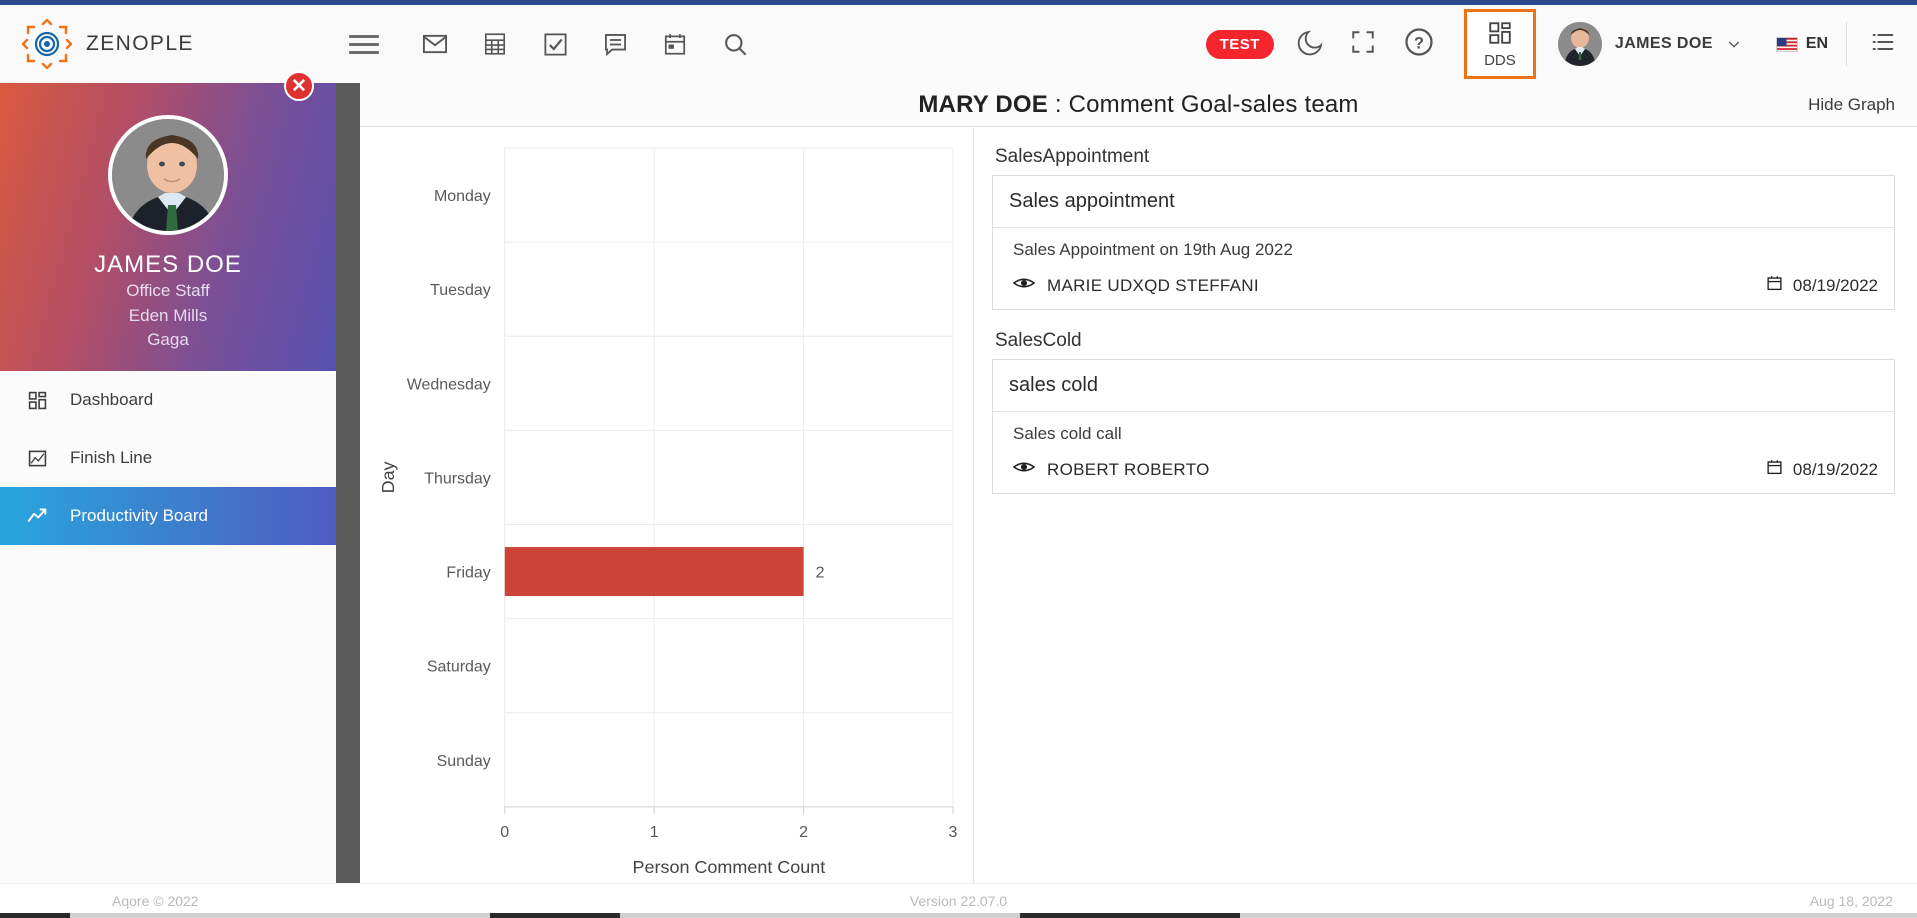  Describe the element at coordinates (348, 500) in the screenshot. I see `overlay-dim-strip` at that location.